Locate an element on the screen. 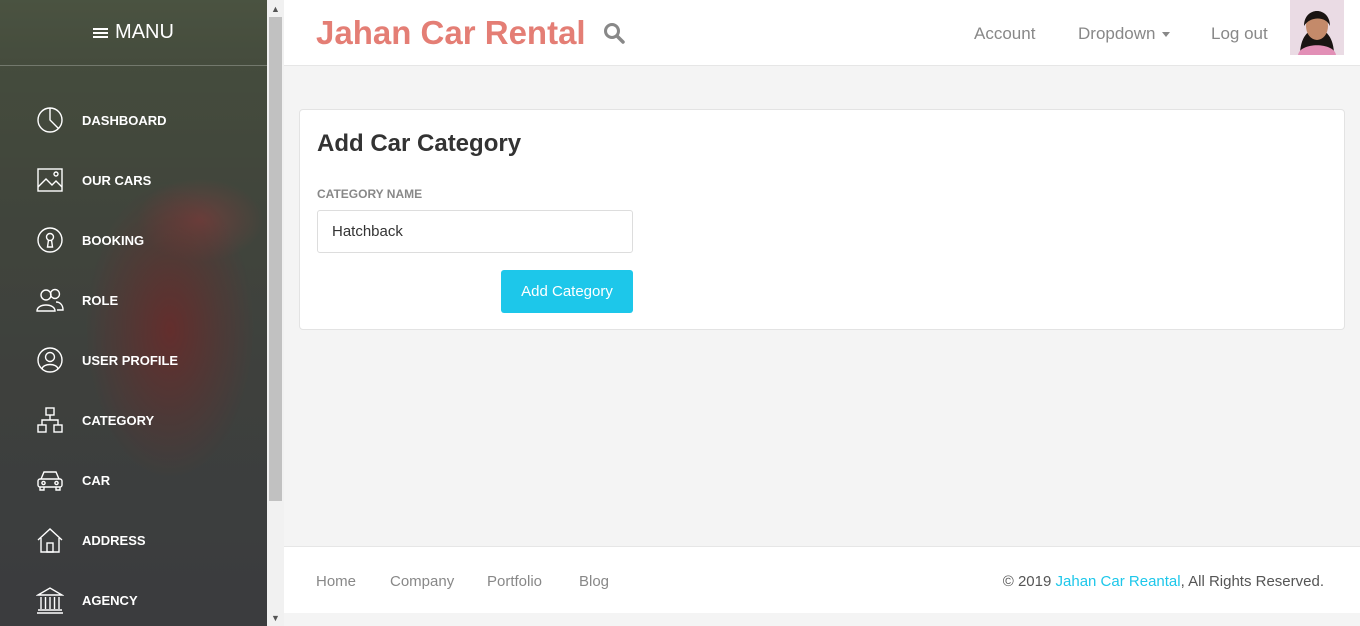 The width and height of the screenshot is (1360, 626). sidebar-item-our-cars: OUR CARS is located at coordinates (133, 180).